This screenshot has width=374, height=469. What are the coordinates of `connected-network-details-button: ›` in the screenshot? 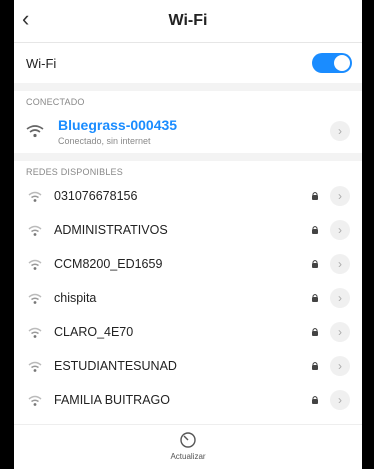 It's located at (340, 131).